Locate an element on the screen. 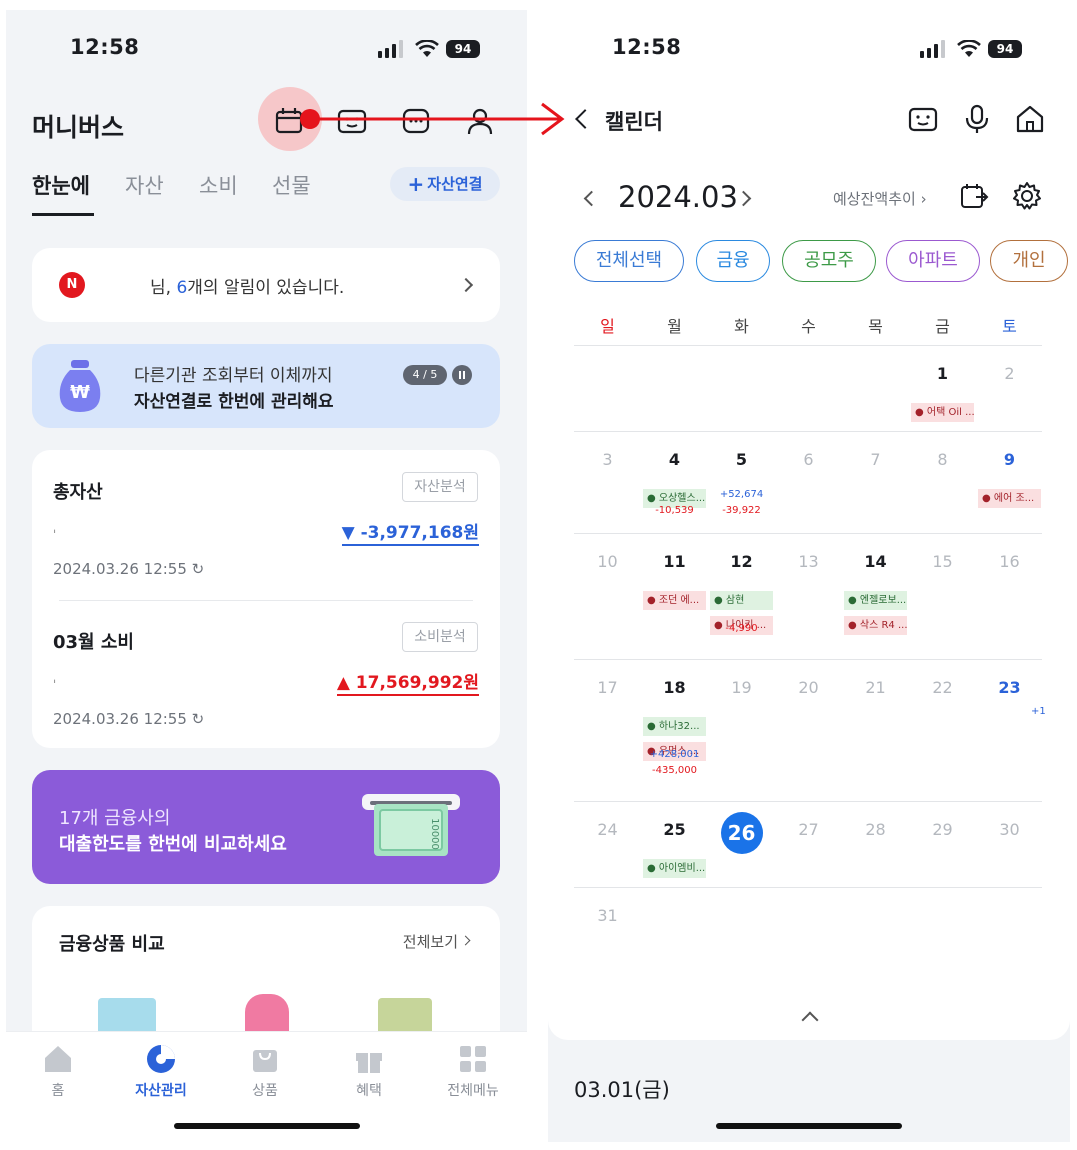 This screenshot has height=1150, width=1077. home-icon is located at coordinates (1030, 119).